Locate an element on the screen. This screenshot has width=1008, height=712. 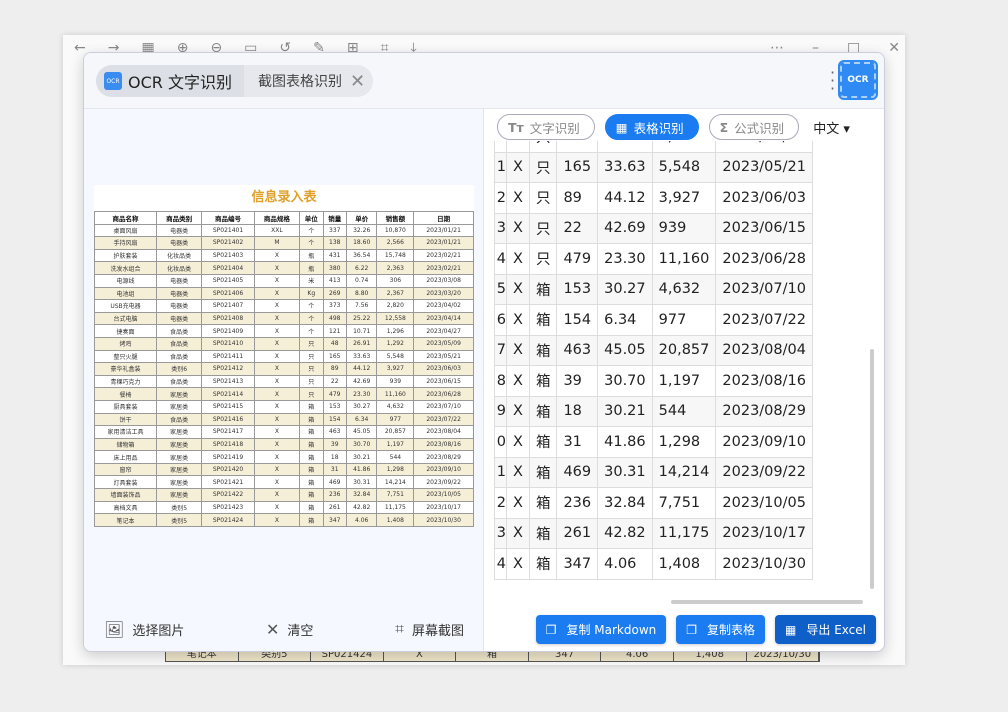
table-row: 3 X 只 22 42.69 939 2023/06/15 is located at coordinates (653, 228).